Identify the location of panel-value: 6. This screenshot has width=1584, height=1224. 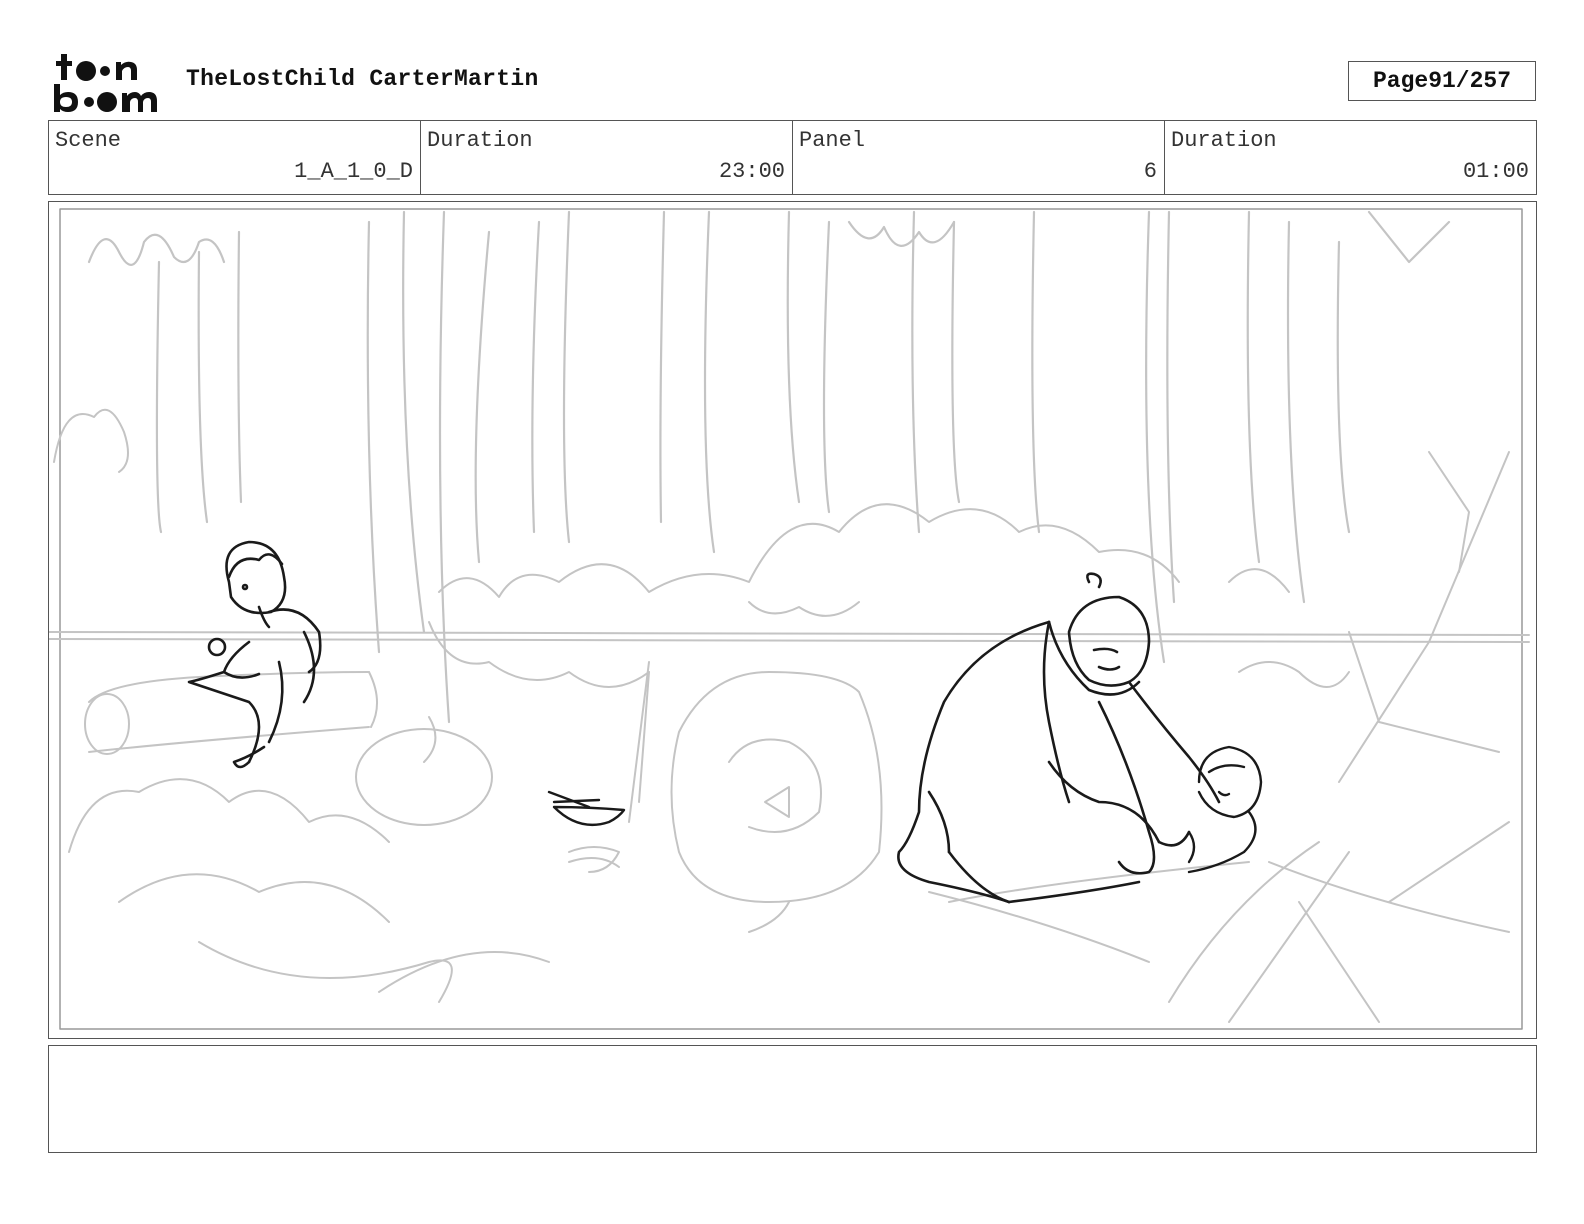
(1150, 171).